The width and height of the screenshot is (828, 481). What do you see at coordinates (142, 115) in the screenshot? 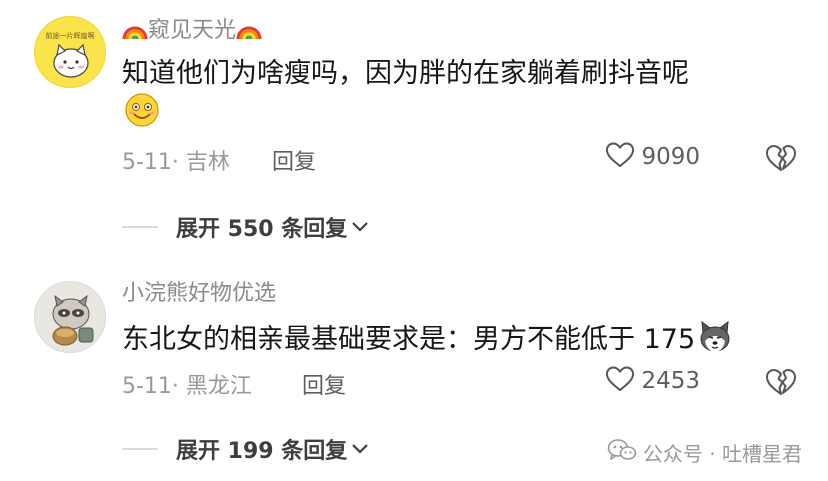
I see `smiling-face-icon` at bounding box center [142, 115].